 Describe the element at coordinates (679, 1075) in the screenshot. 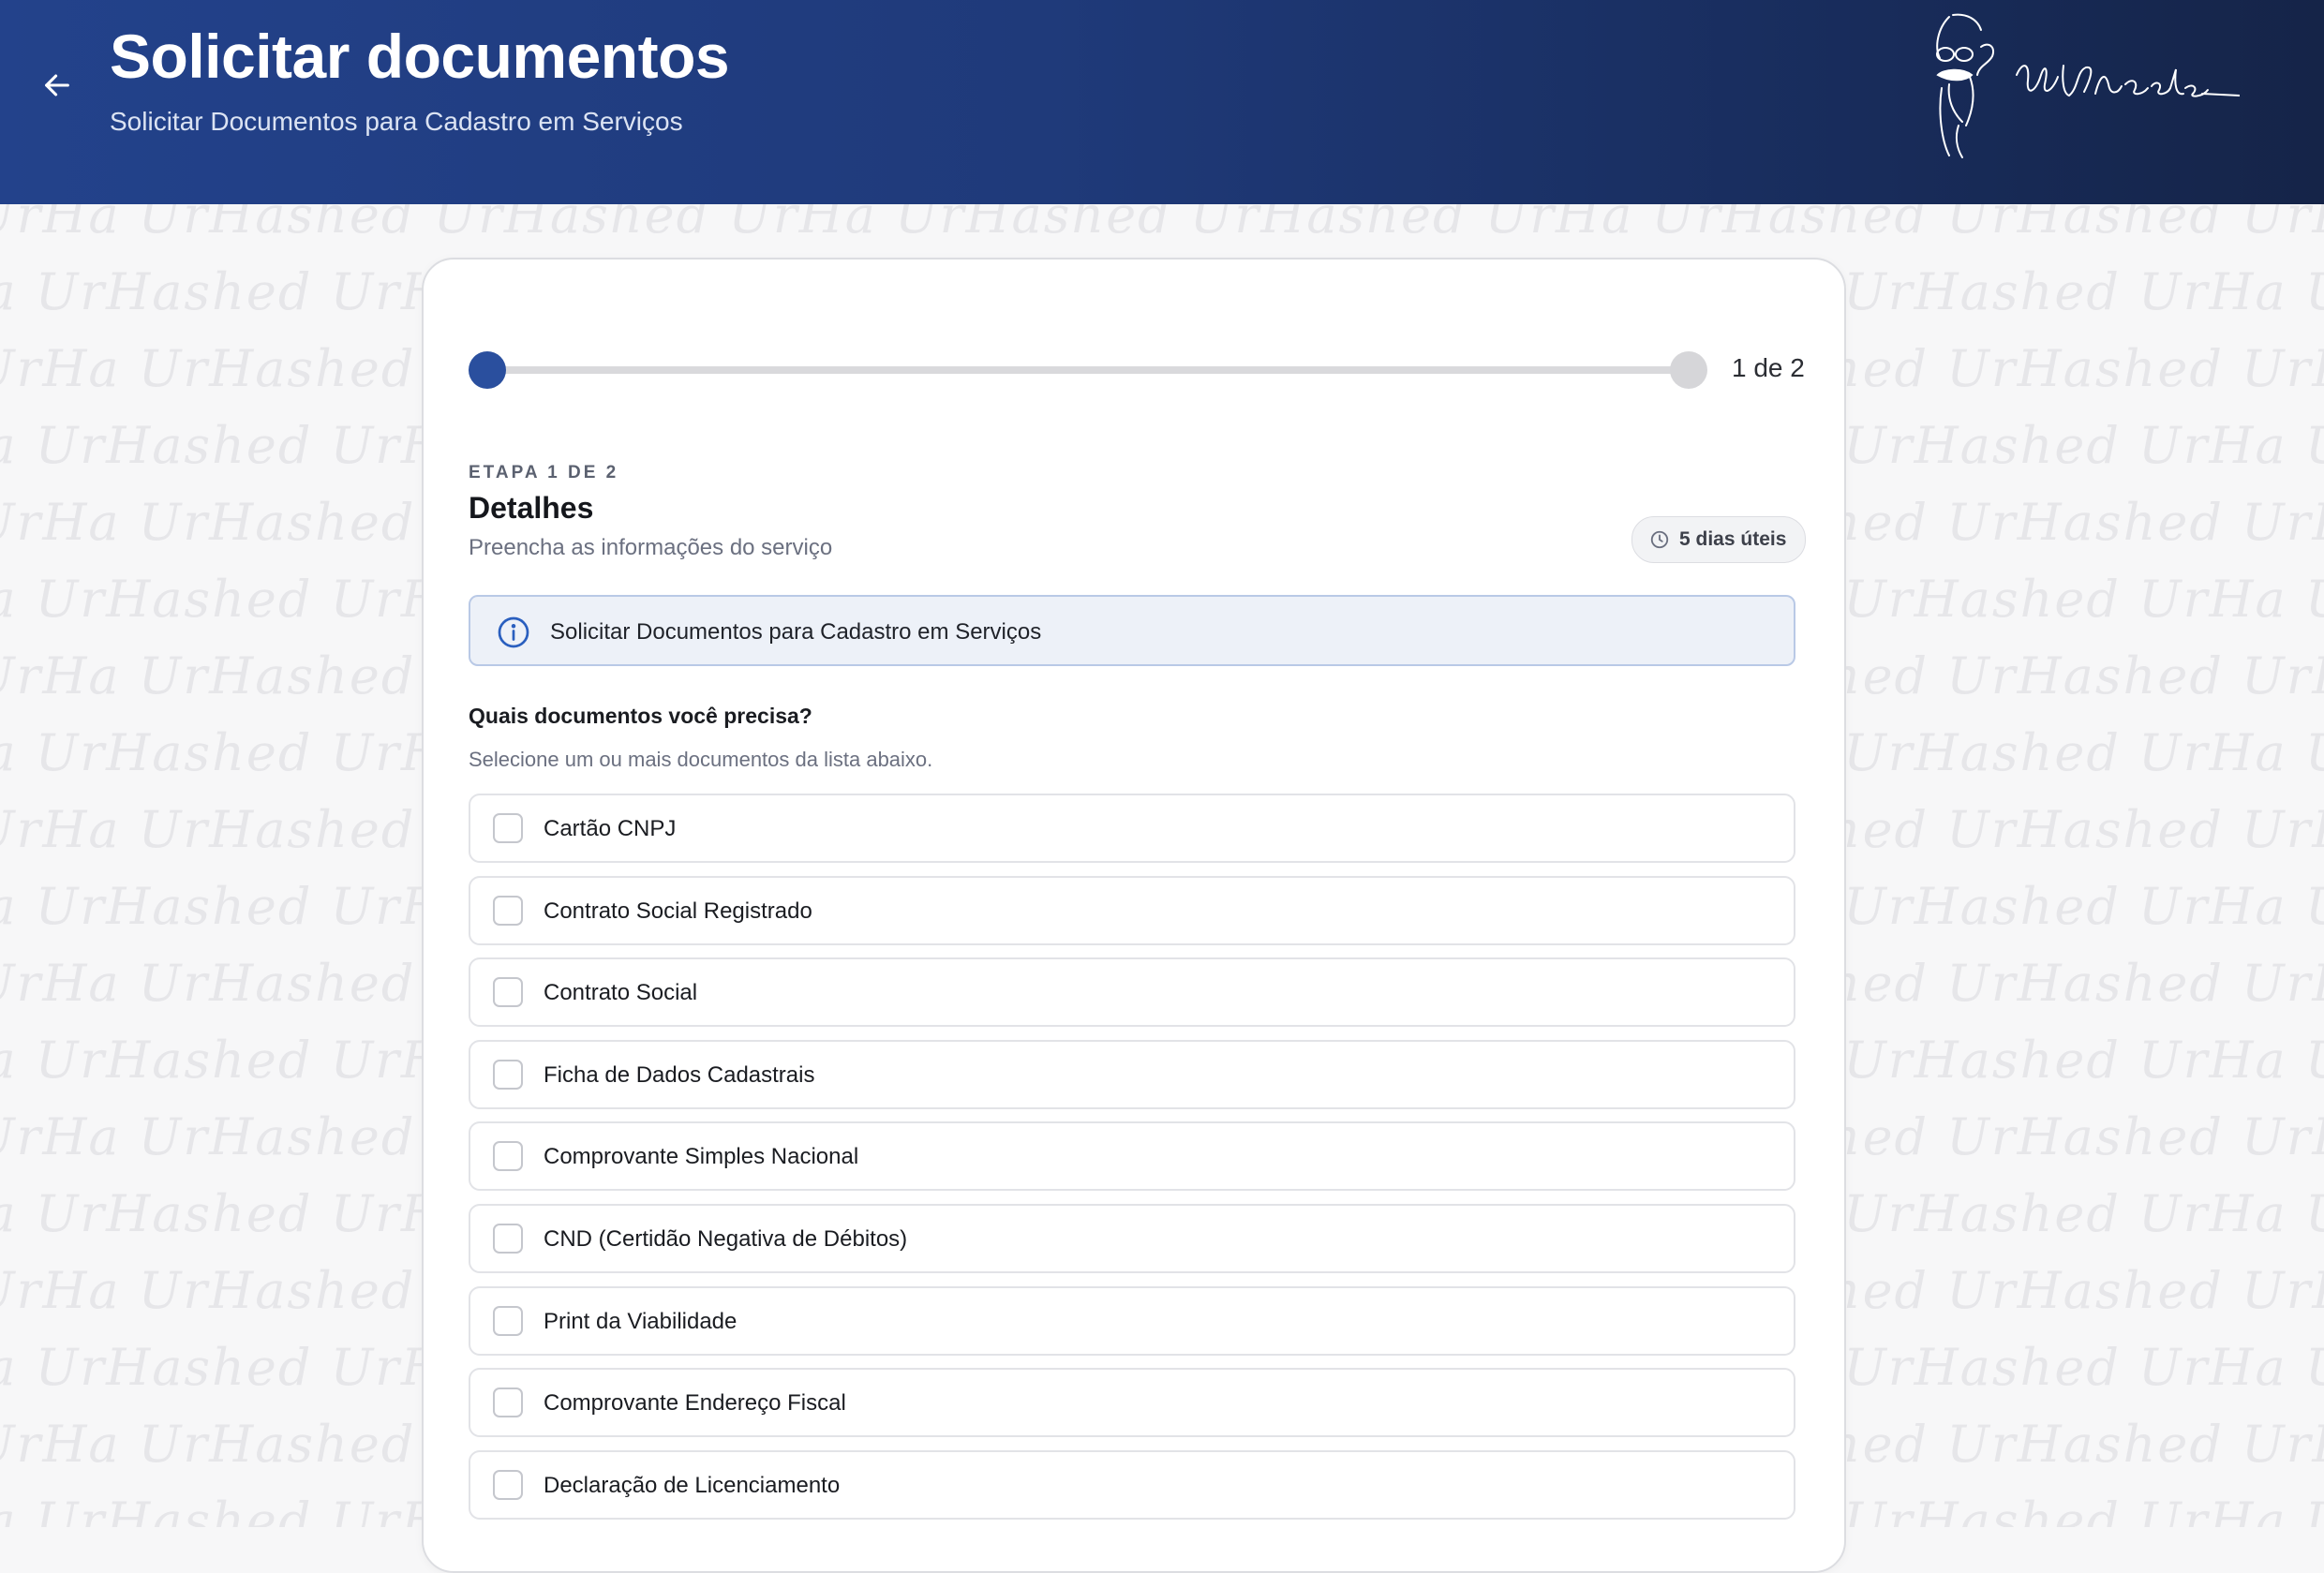

I see `document-option-label: Ficha de Dados Cadastrais` at that location.